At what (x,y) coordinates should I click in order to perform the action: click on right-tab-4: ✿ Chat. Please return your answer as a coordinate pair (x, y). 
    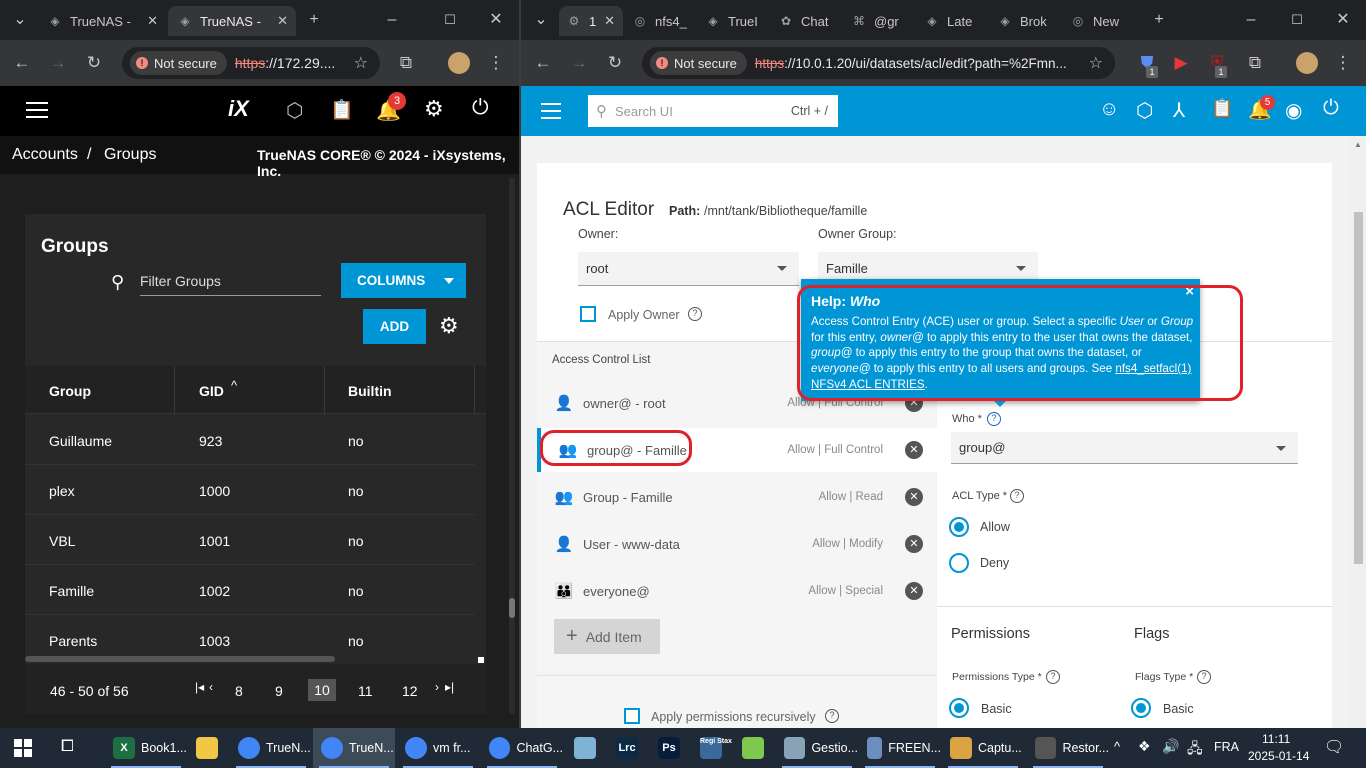
    Looking at the image, I should click on (805, 21).